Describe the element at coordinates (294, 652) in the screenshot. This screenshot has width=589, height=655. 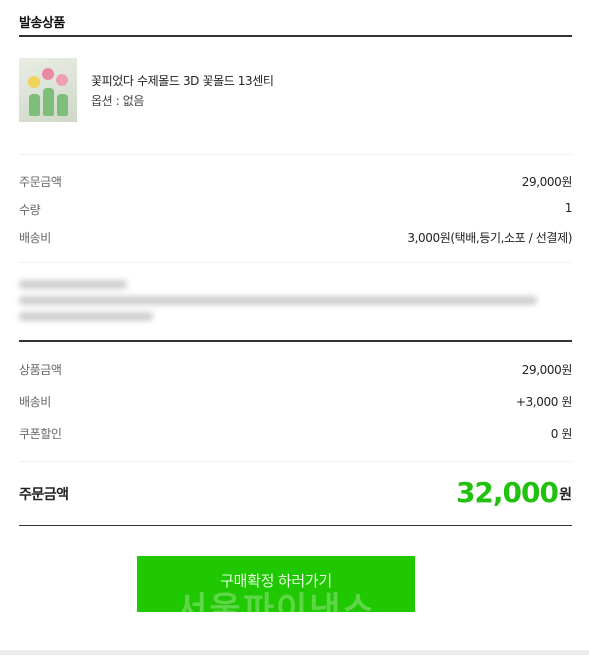
I see `bottom-divider` at that location.